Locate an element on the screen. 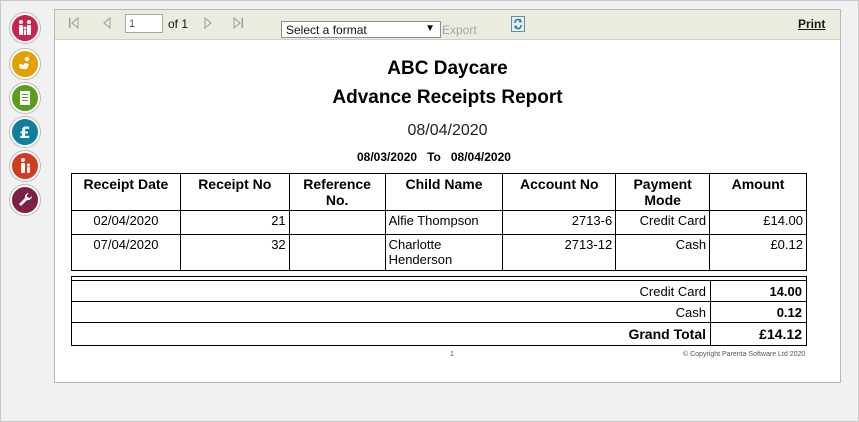  subtotal-value: 14.00 is located at coordinates (758, 291).